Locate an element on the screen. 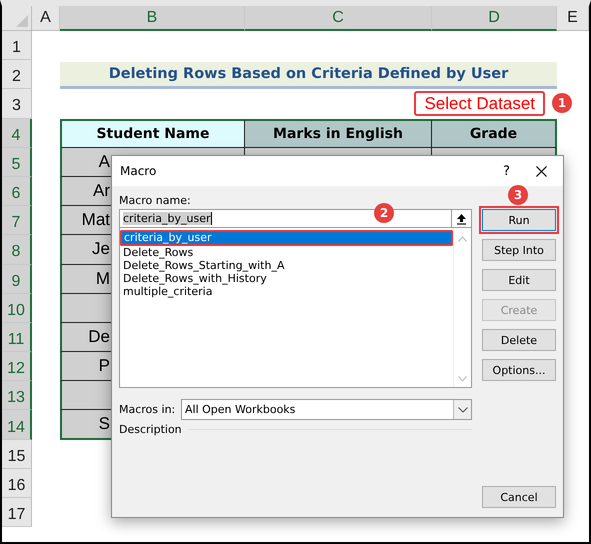 Image resolution: width=591 pixels, height=544 pixels. row-header: 8 is located at coordinates (17, 249).